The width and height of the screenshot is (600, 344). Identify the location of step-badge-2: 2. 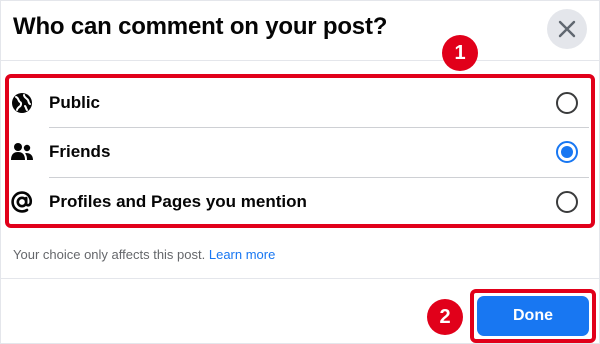
(445, 317).